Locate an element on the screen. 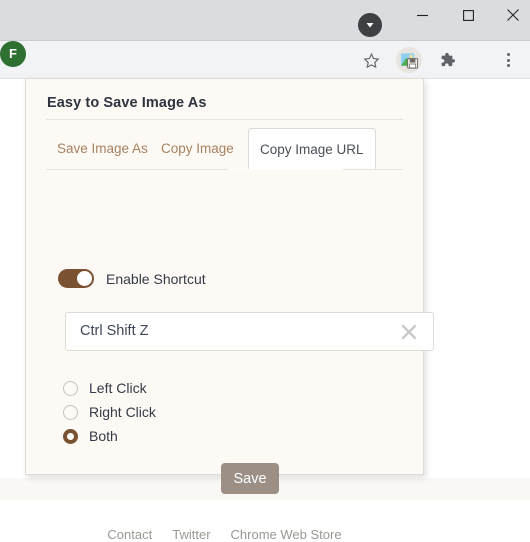 The width and height of the screenshot is (530, 542). tab-bar: Save Image As Copy Image Copy Image URL is located at coordinates (224, 149).